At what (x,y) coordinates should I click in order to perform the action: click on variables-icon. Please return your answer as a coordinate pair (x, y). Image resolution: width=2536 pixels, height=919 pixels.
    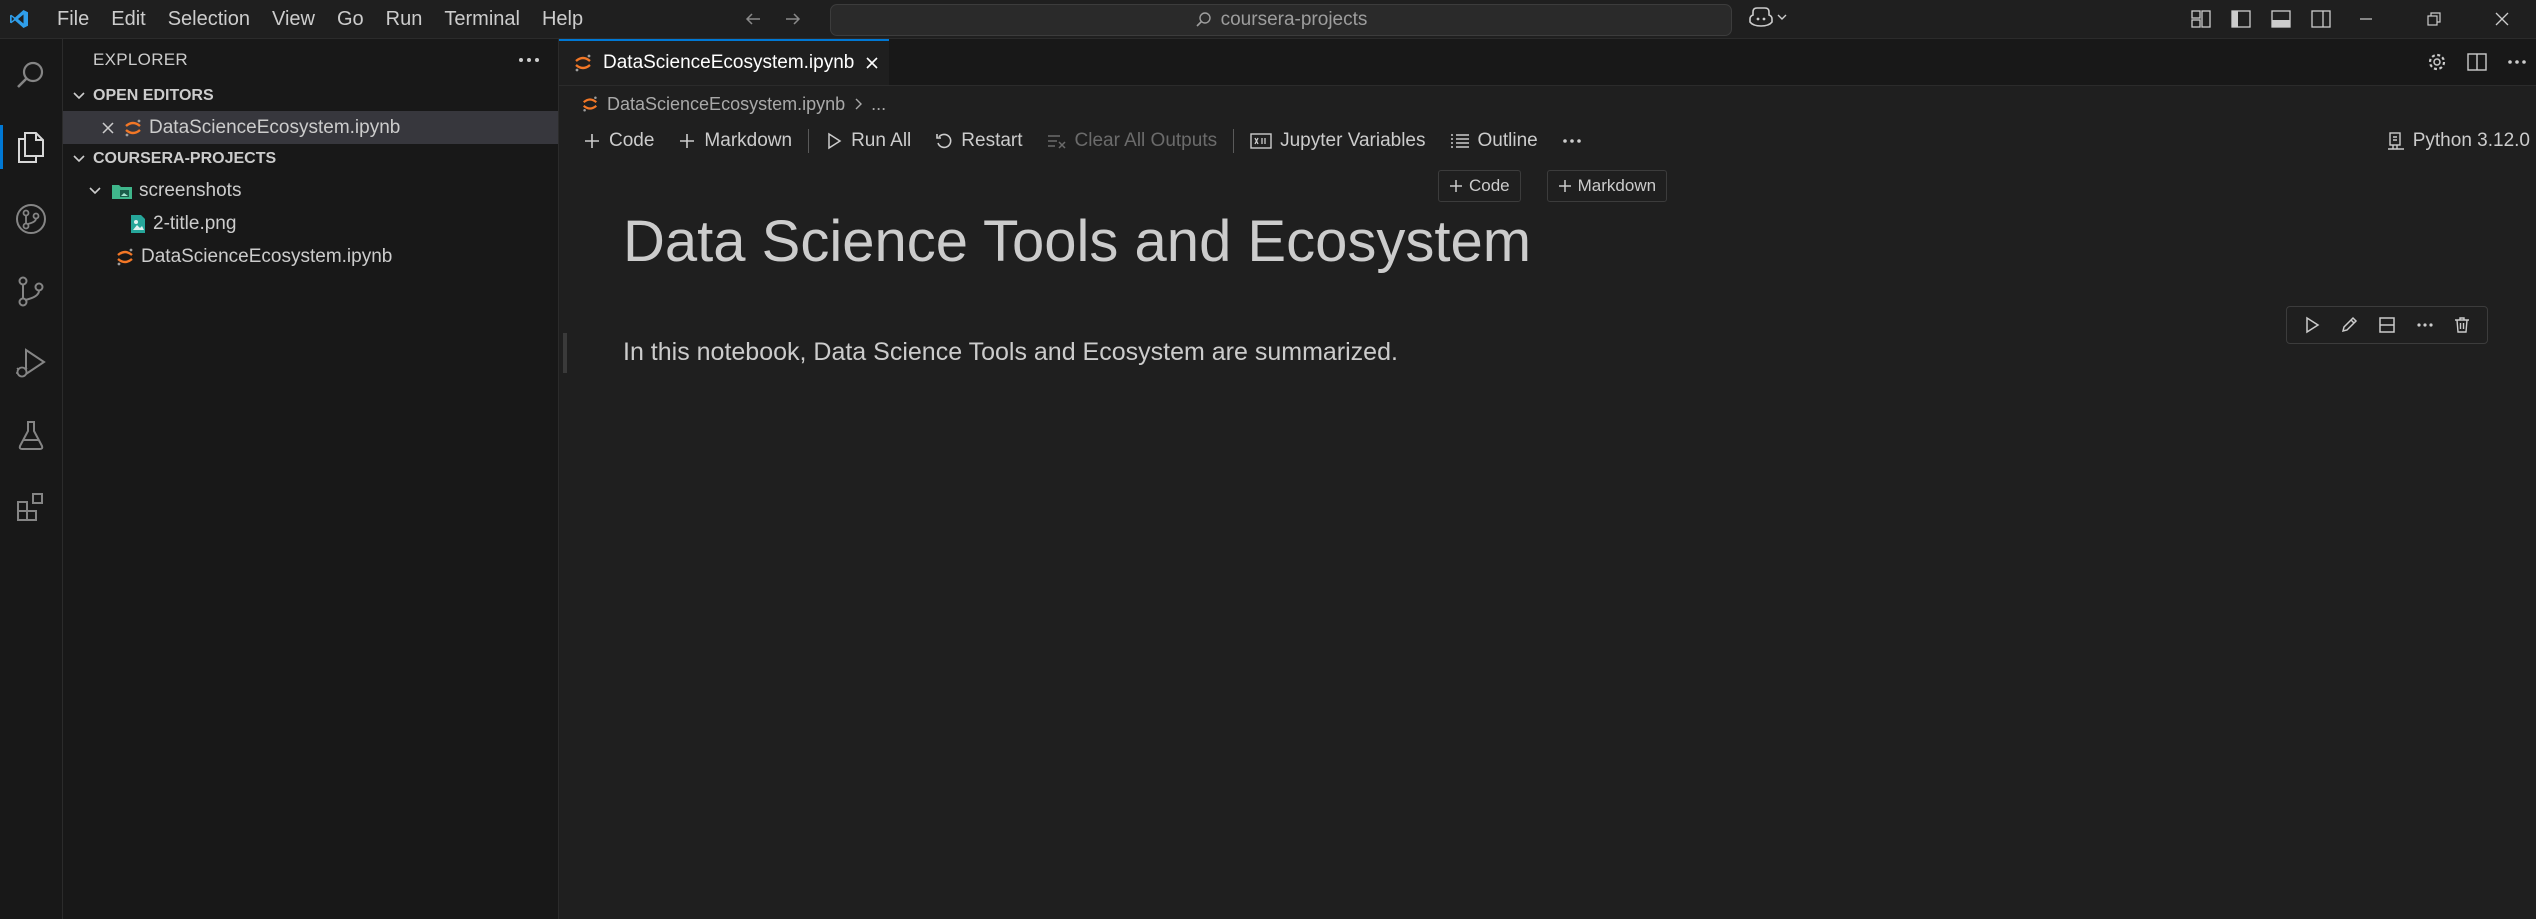
    Looking at the image, I should click on (1261, 141).